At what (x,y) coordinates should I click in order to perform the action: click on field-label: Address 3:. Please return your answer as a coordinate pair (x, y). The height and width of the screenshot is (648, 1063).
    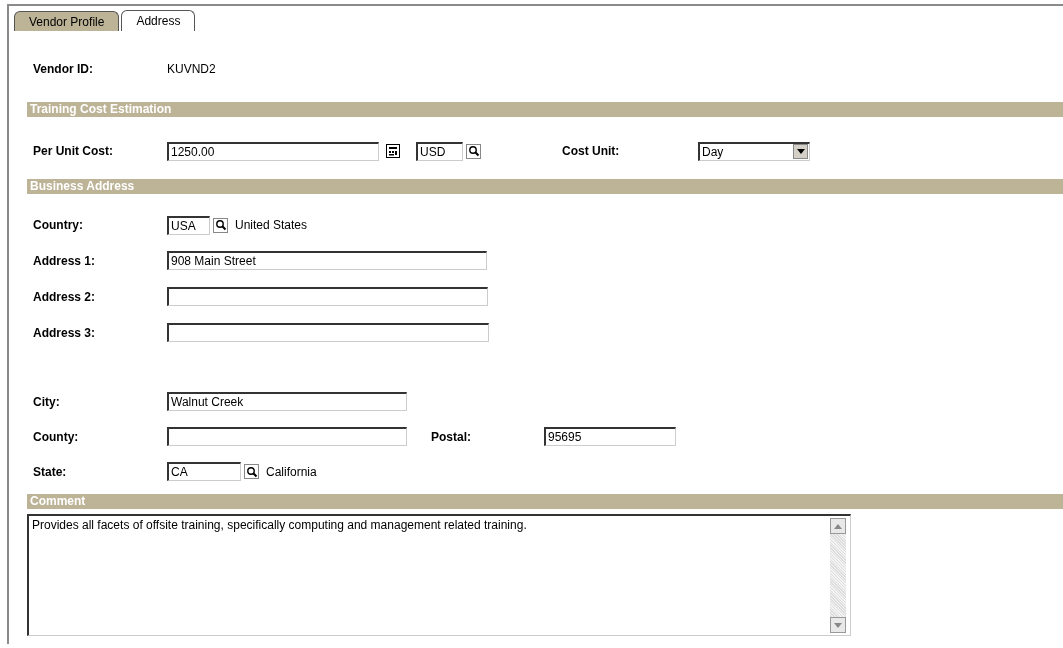
    Looking at the image, I should click on (64, 332).